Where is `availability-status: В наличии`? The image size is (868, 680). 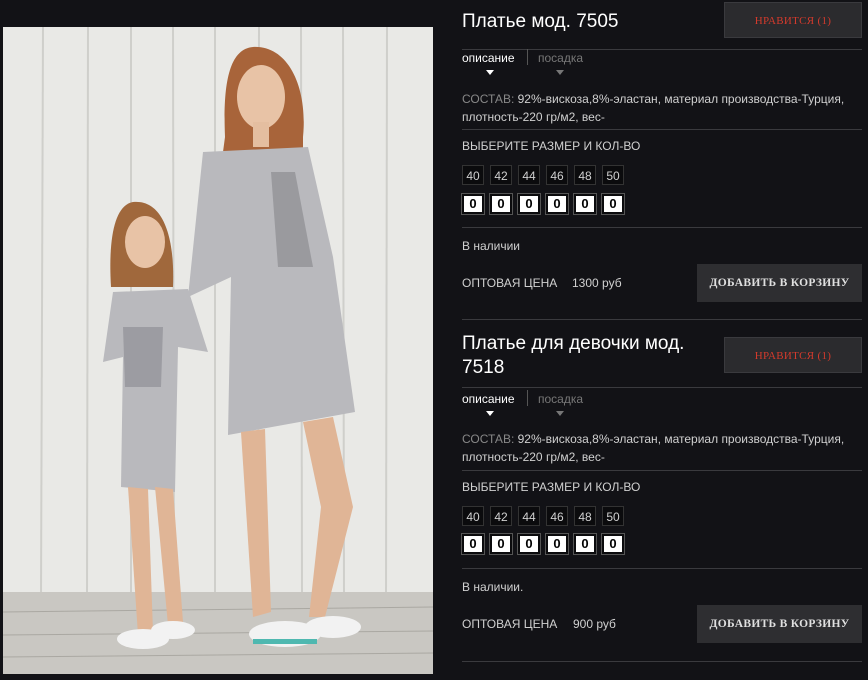 availability-status: В наличии is located at coordinates (491, 246).